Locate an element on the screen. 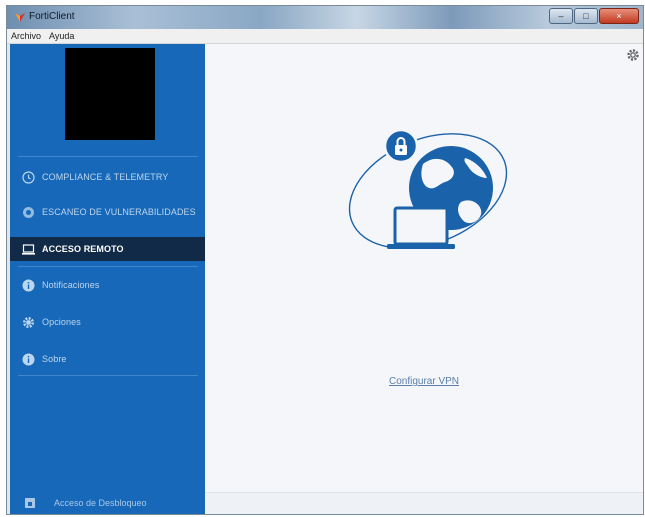 This screenshot has width=645, height=517. about-icon is located at coordinates (28, 359).